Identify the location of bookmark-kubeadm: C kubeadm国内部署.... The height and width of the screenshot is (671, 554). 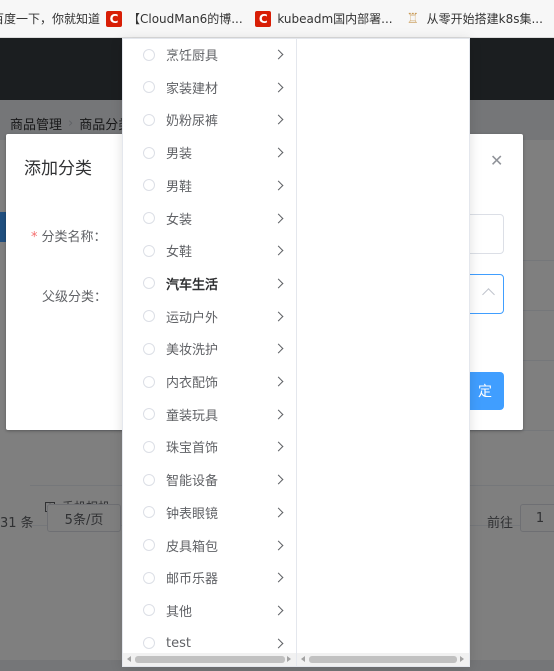
(329, 18).